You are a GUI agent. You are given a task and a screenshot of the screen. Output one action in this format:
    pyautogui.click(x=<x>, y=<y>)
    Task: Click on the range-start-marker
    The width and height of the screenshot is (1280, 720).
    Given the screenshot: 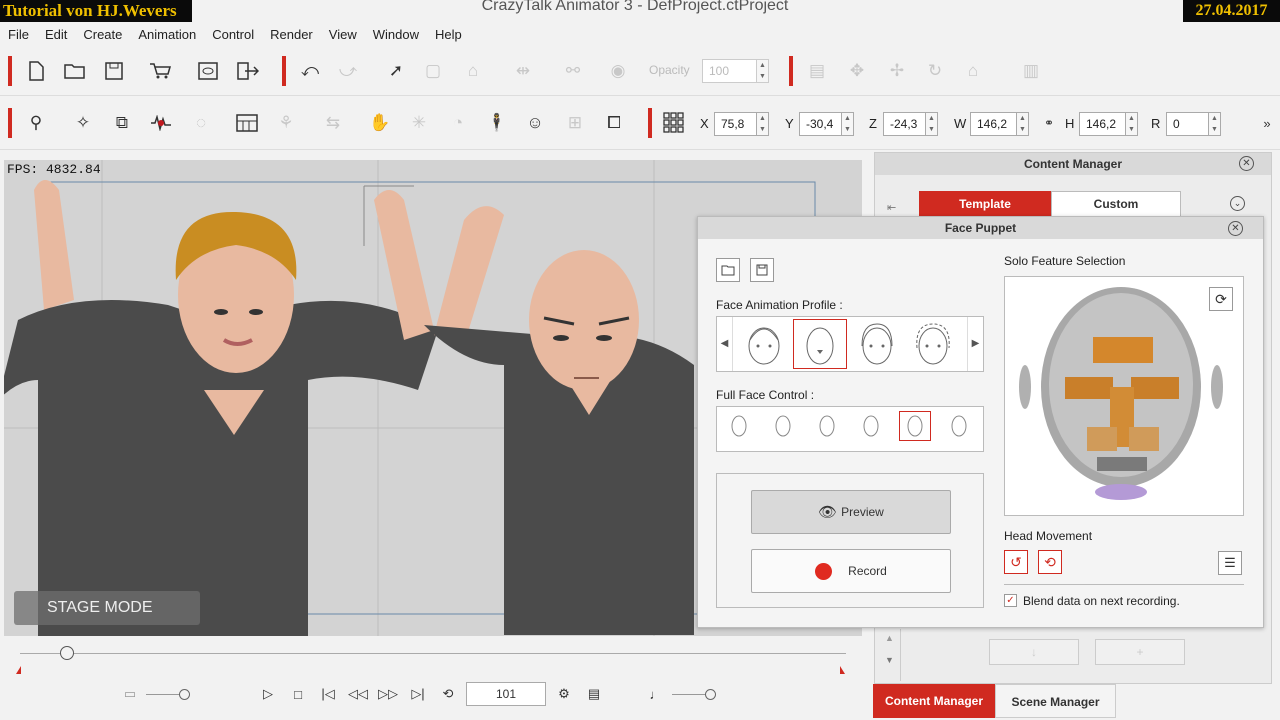 What is the action you would take?
    pyautogui.click(x=18, y=670)
    